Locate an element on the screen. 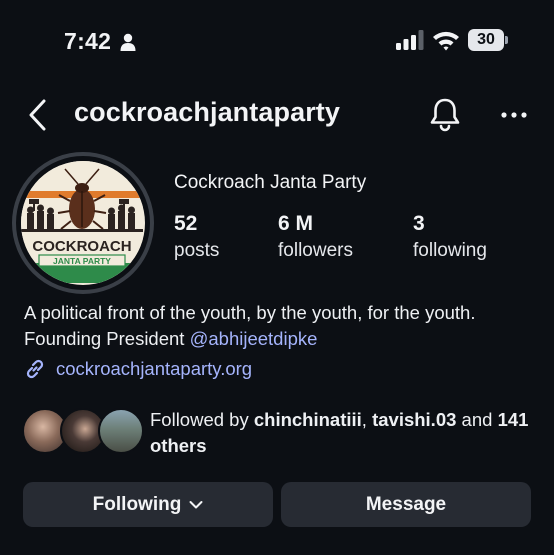  website-link: cockroachjantaparty.org is located at coordinates (138, 369).